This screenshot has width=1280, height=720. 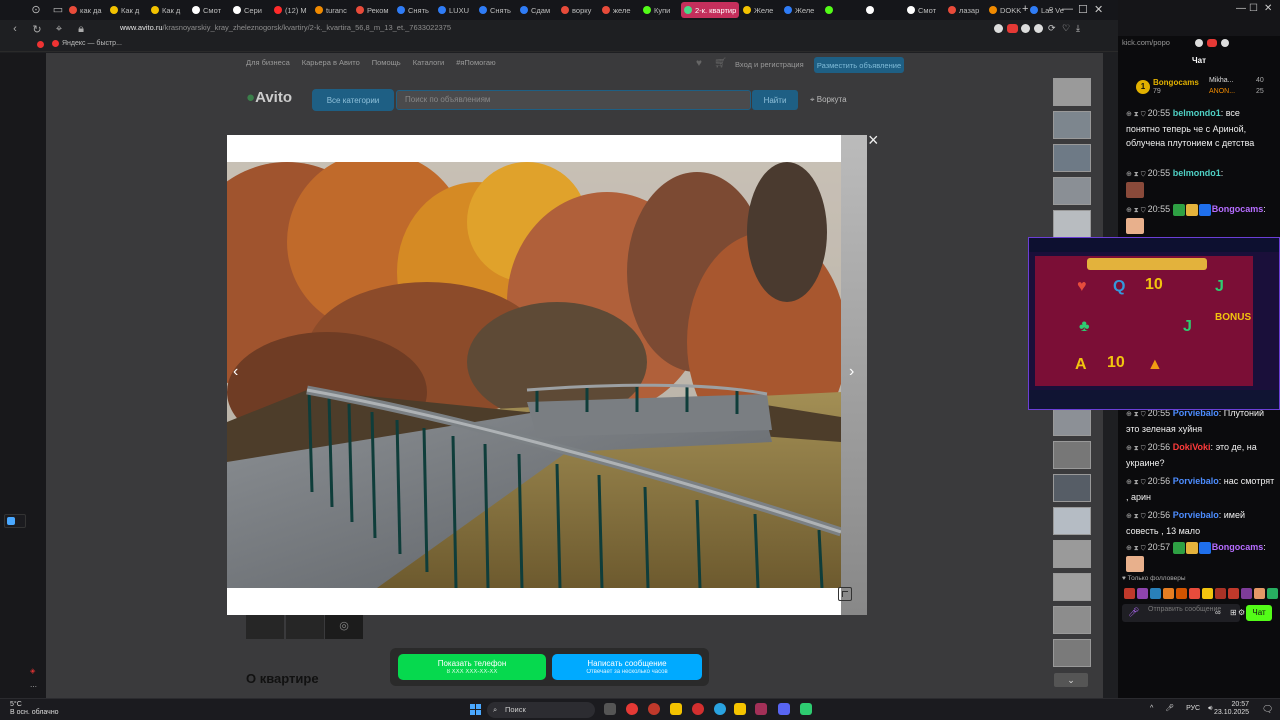 What do you see at coordinates (828, 100) in the screenshot?
I see `city-selector: ⌖ Воркута` at bounding box center [828, 100].